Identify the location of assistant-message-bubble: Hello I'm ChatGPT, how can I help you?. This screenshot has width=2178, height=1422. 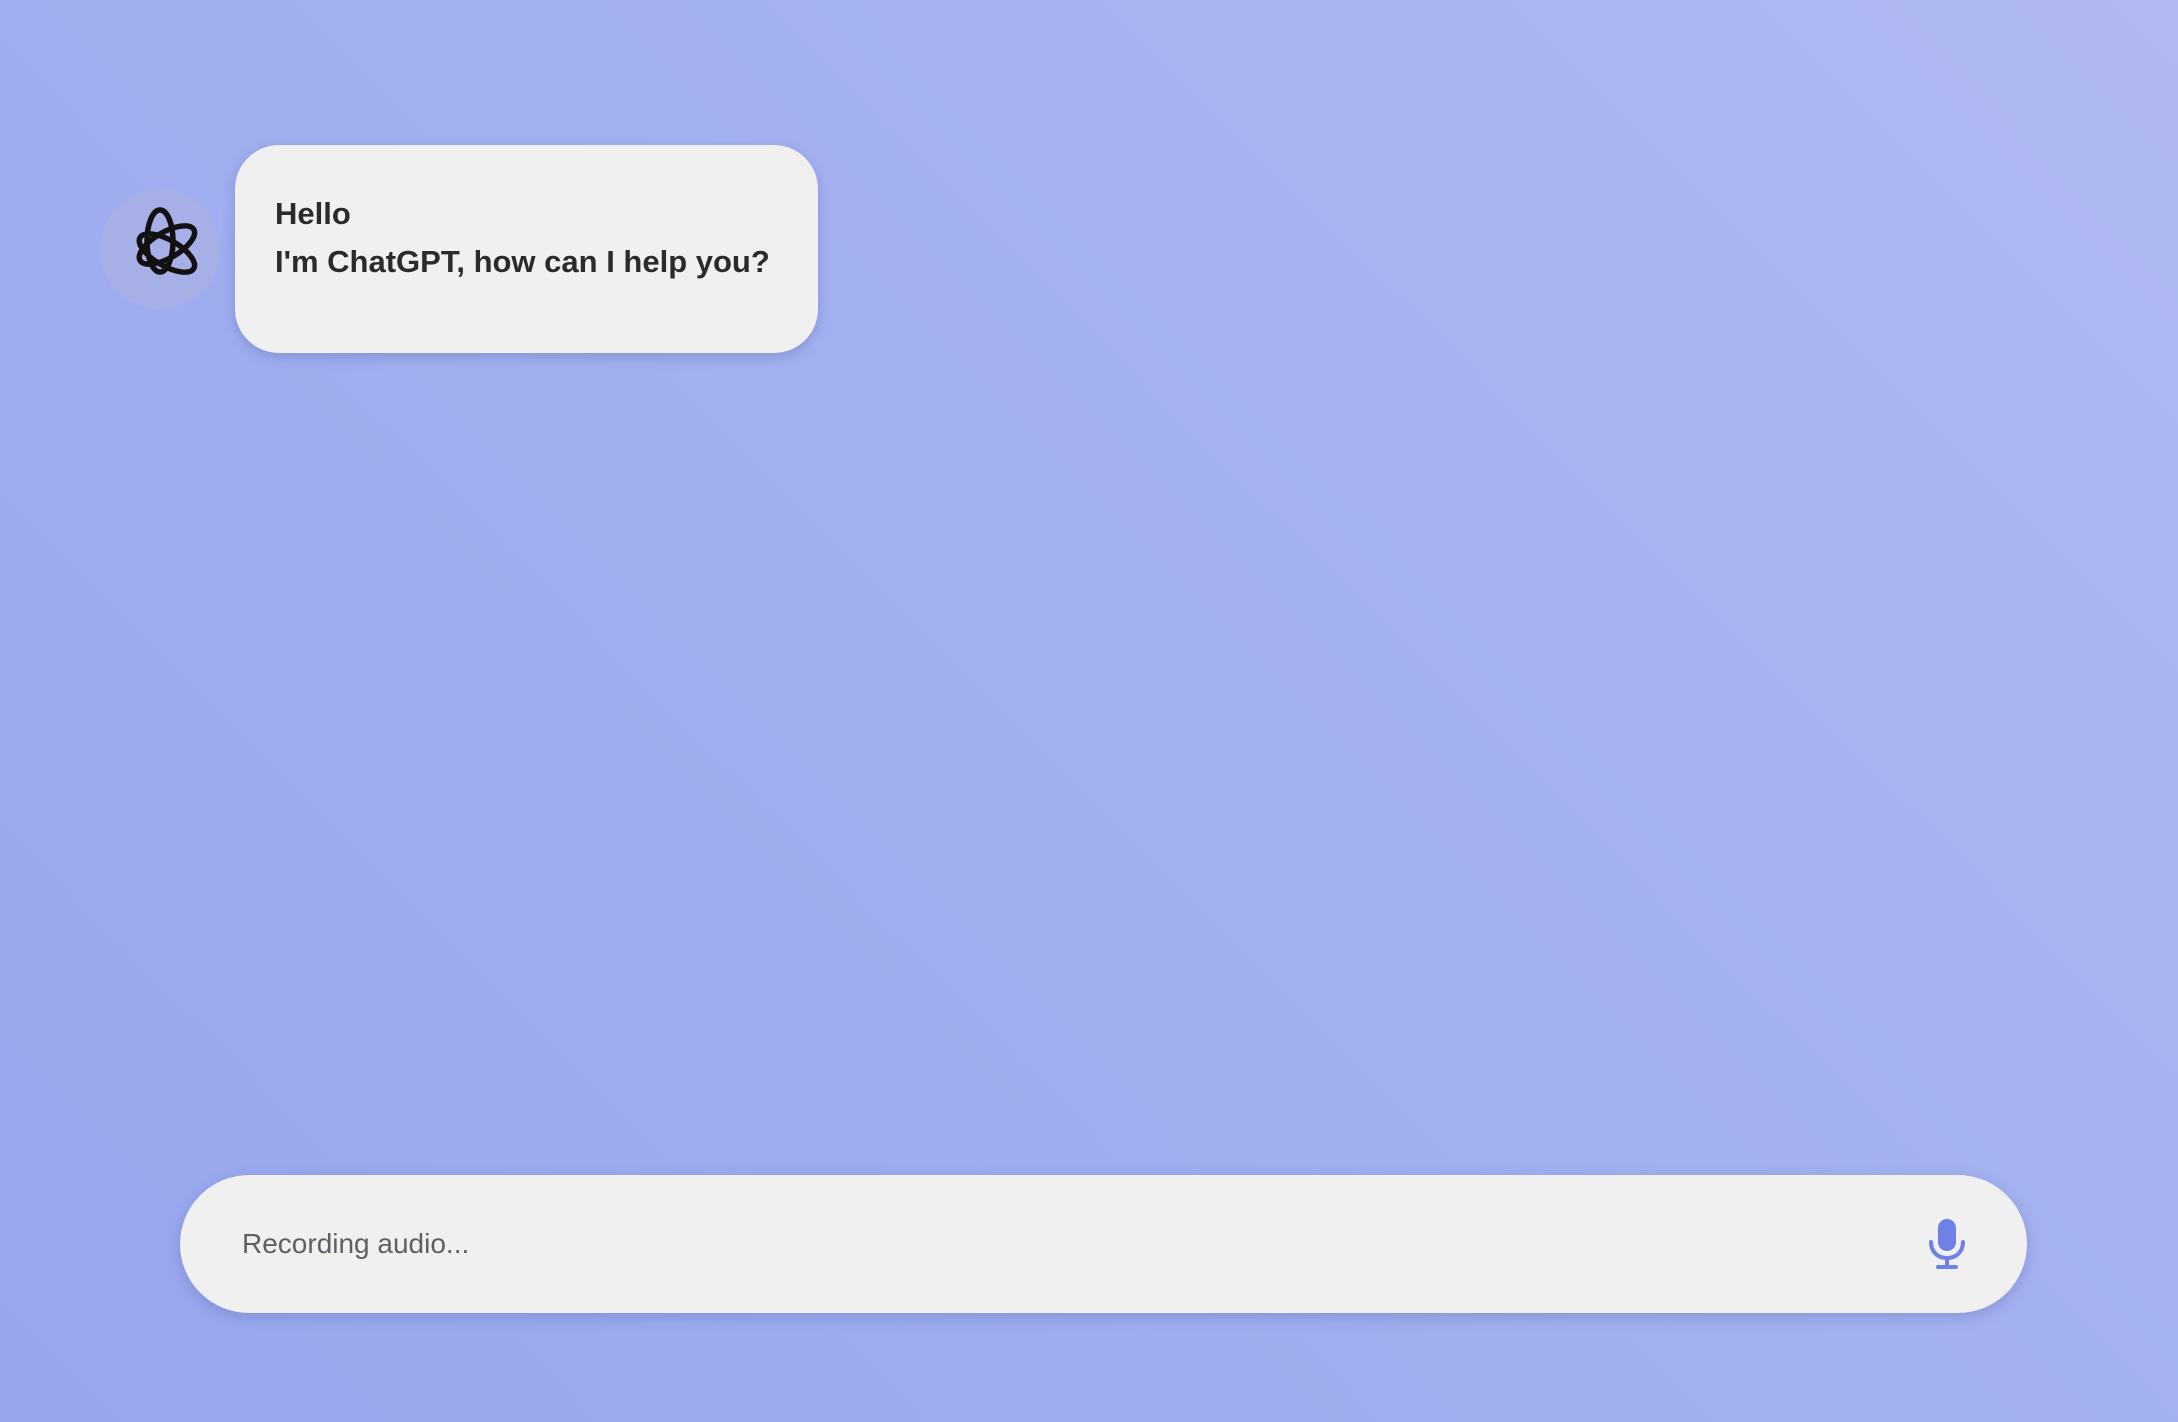
(526, 249).